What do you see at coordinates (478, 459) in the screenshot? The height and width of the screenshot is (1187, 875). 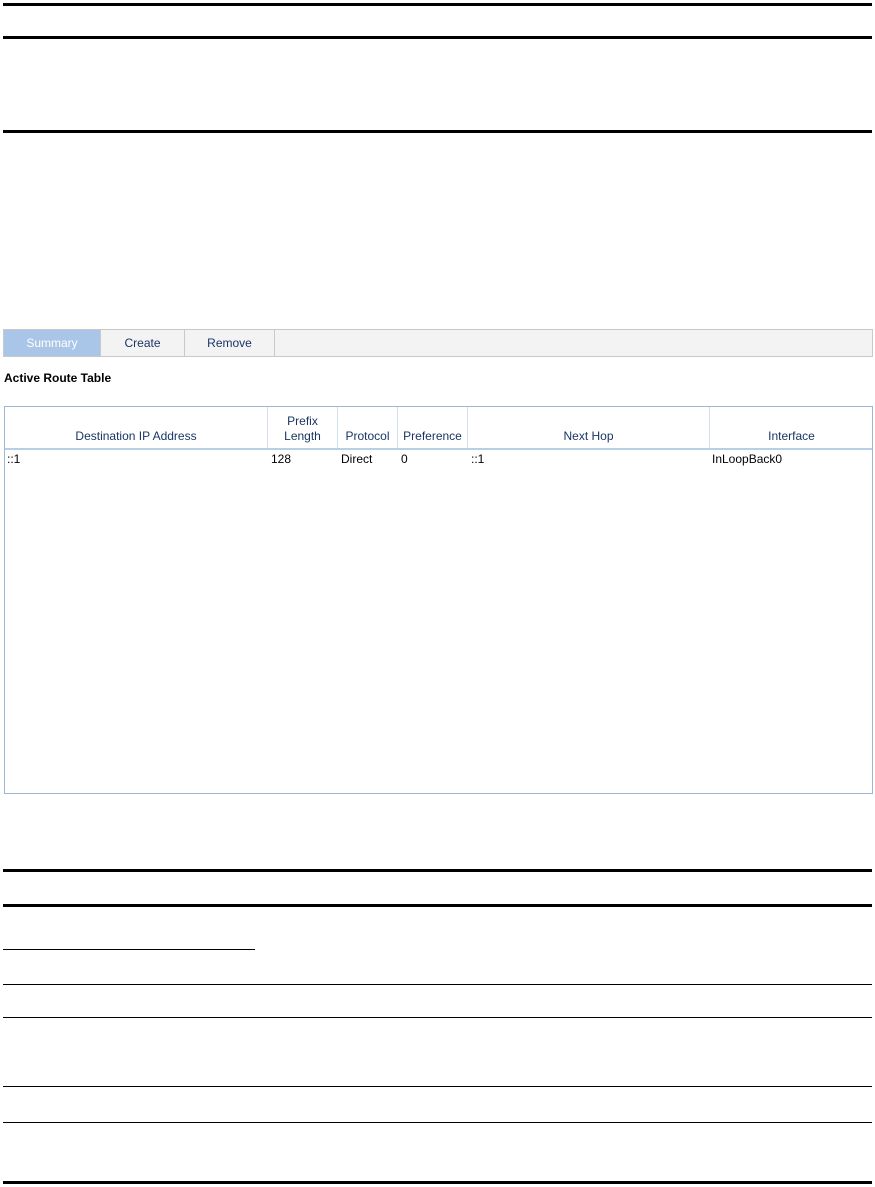 I see `cell-next-hop: ::1` at bounding box center [478, 459].